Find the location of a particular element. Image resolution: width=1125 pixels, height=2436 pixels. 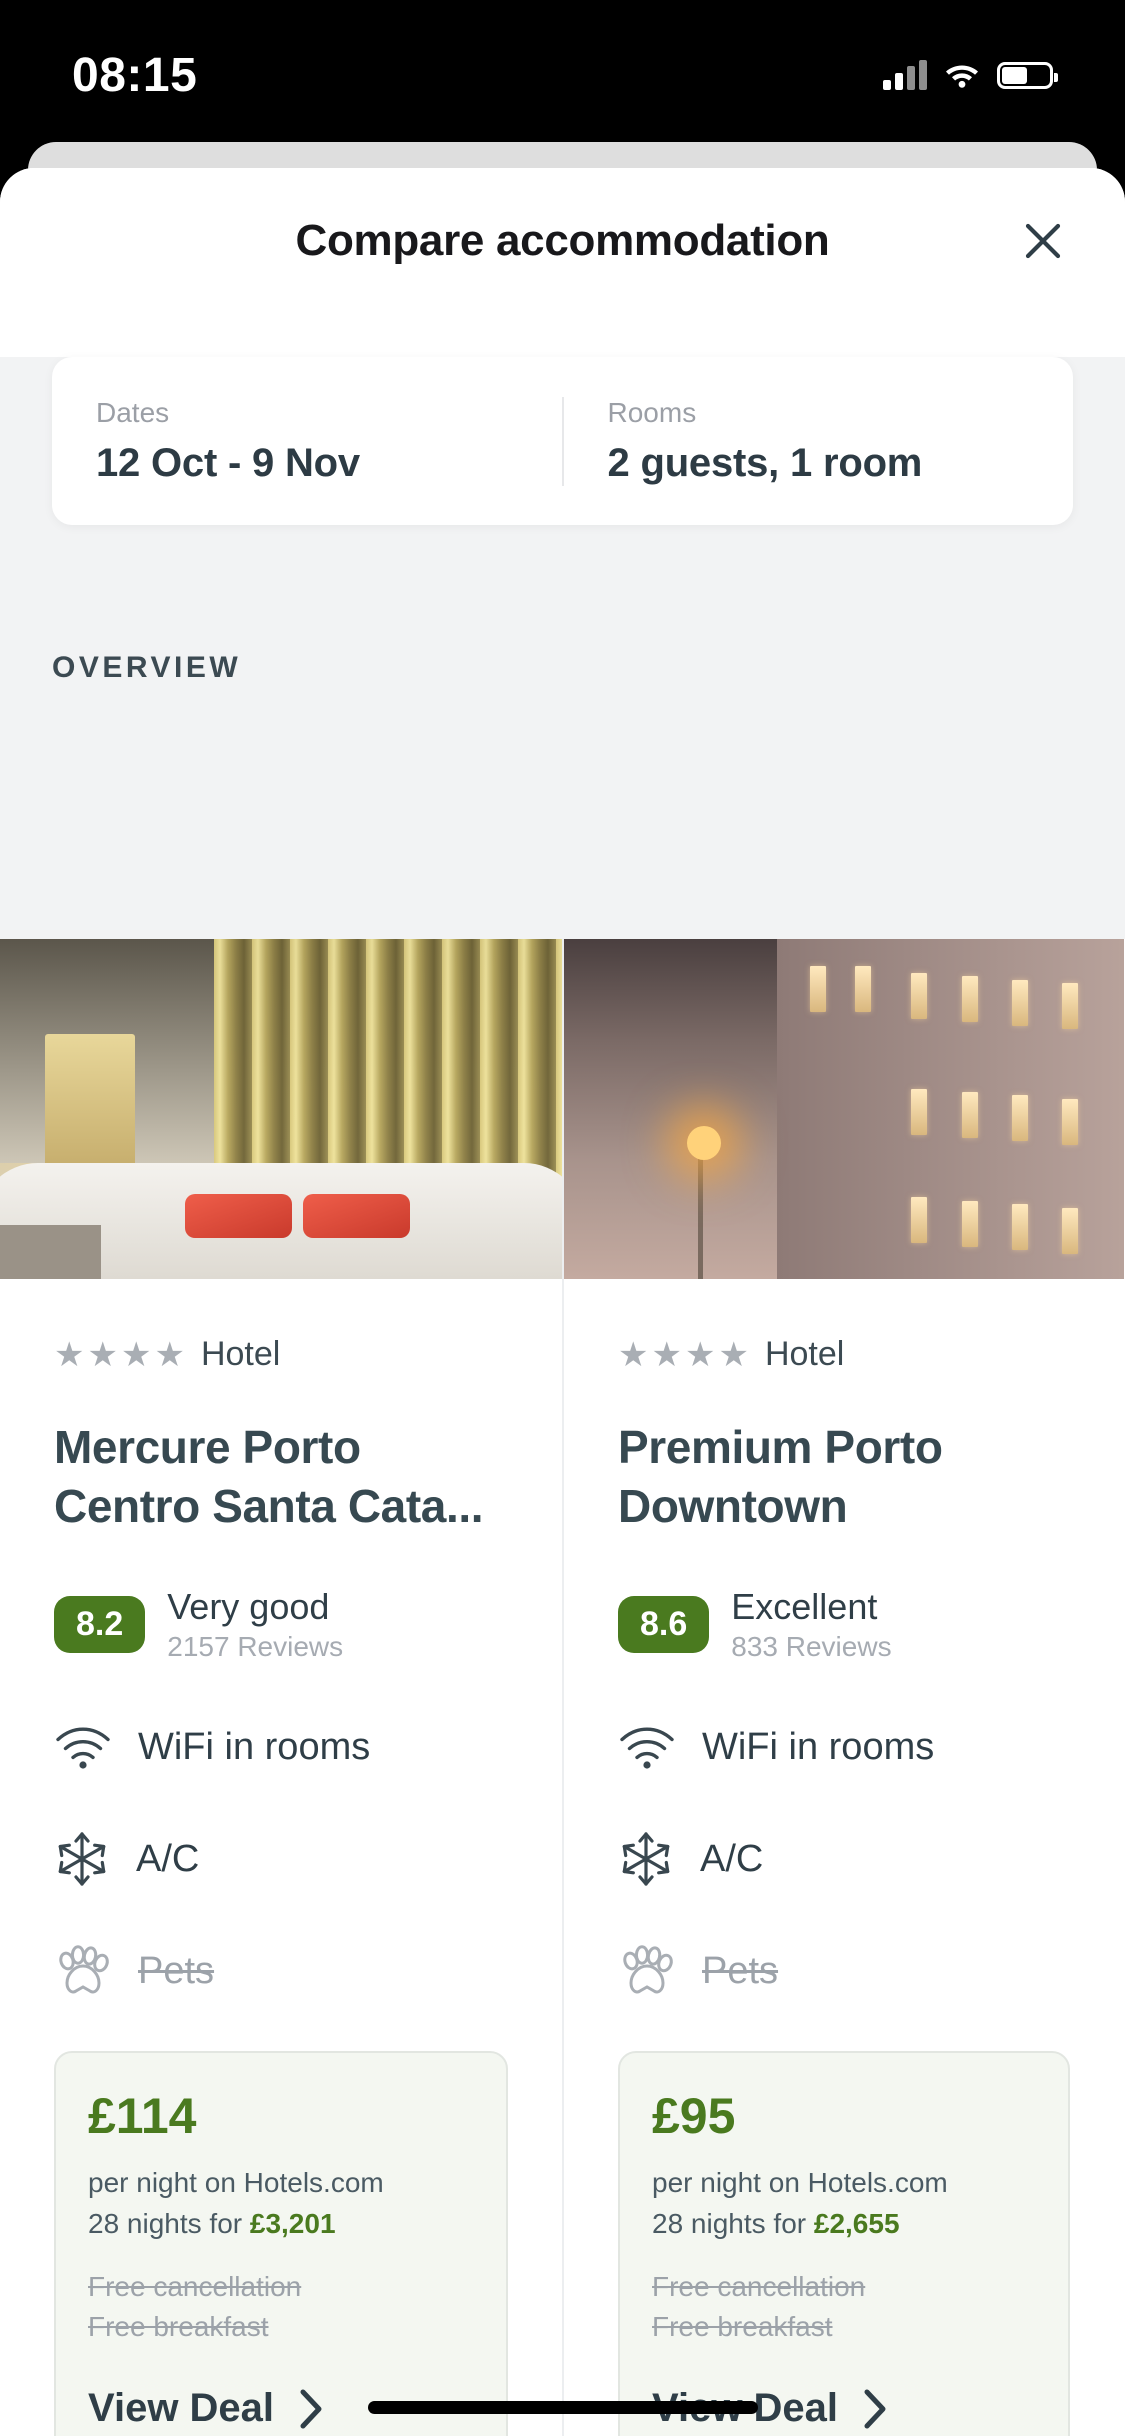

view-deal-label: View Deal is located at coordinates (181, 2408).